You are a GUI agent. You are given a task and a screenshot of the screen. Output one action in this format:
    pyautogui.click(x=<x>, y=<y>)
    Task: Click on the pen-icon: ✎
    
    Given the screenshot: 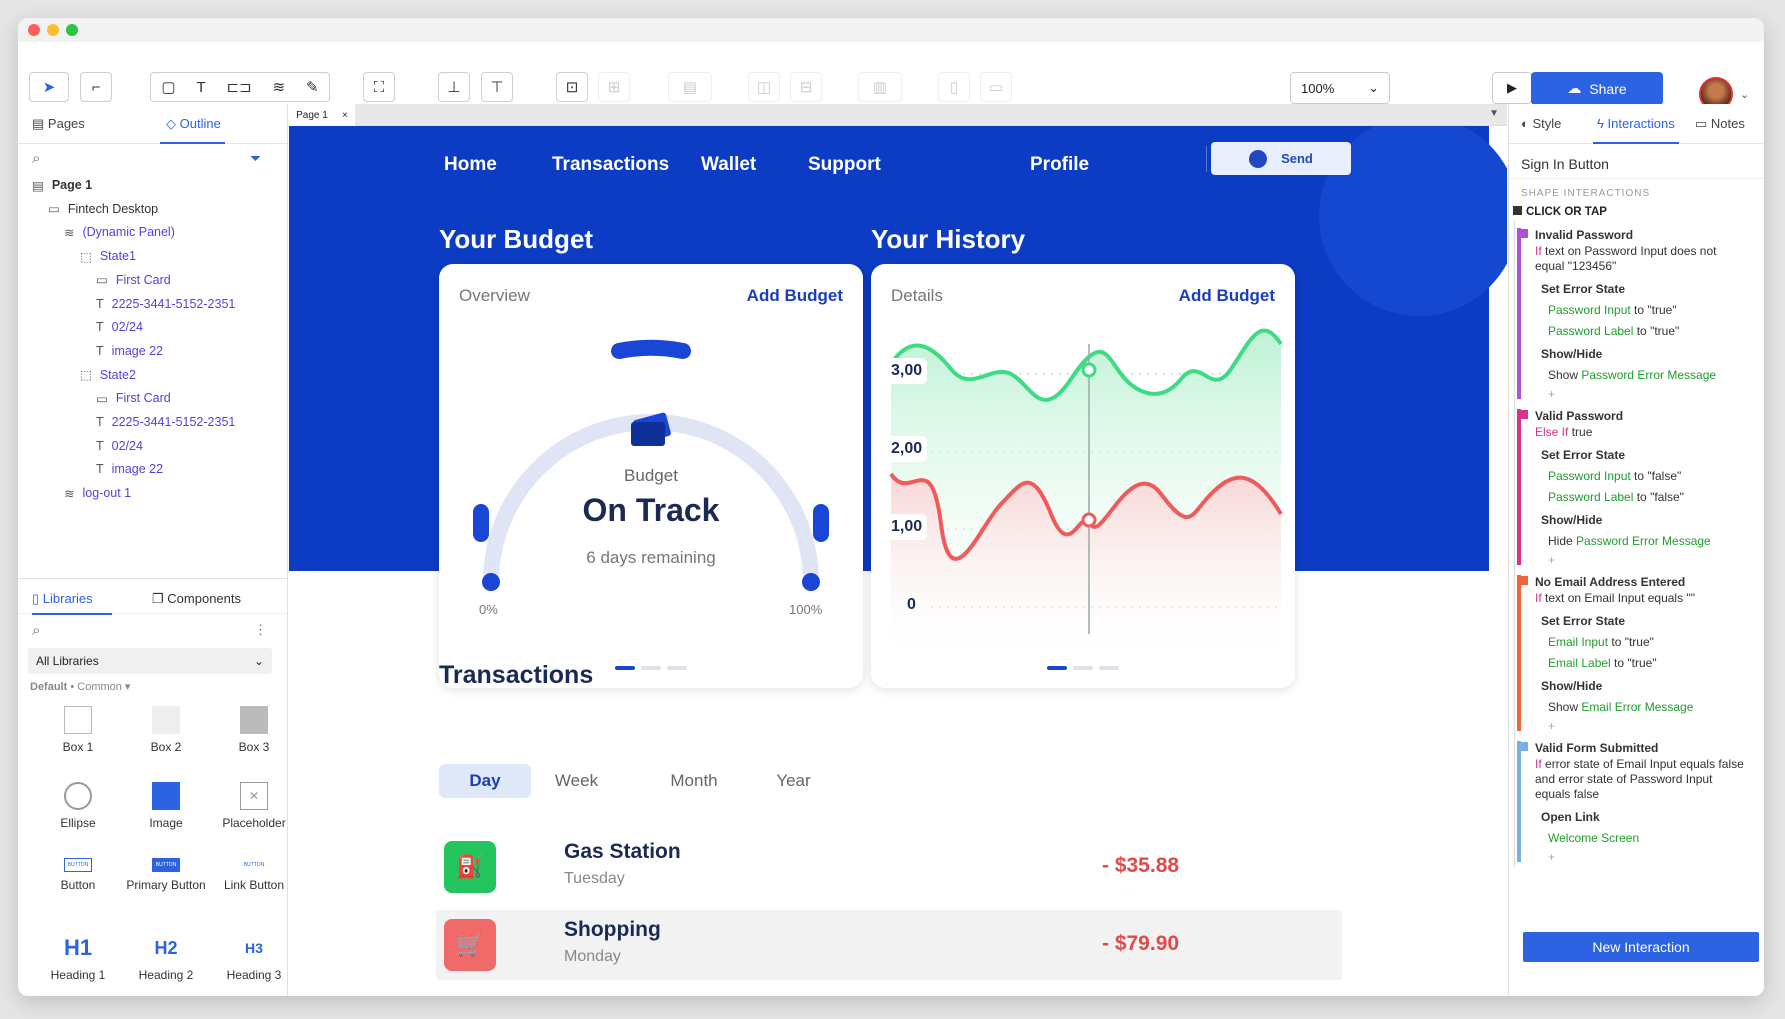 What is the action you would take?
    pyautogui.click(x=312, y=87)
    